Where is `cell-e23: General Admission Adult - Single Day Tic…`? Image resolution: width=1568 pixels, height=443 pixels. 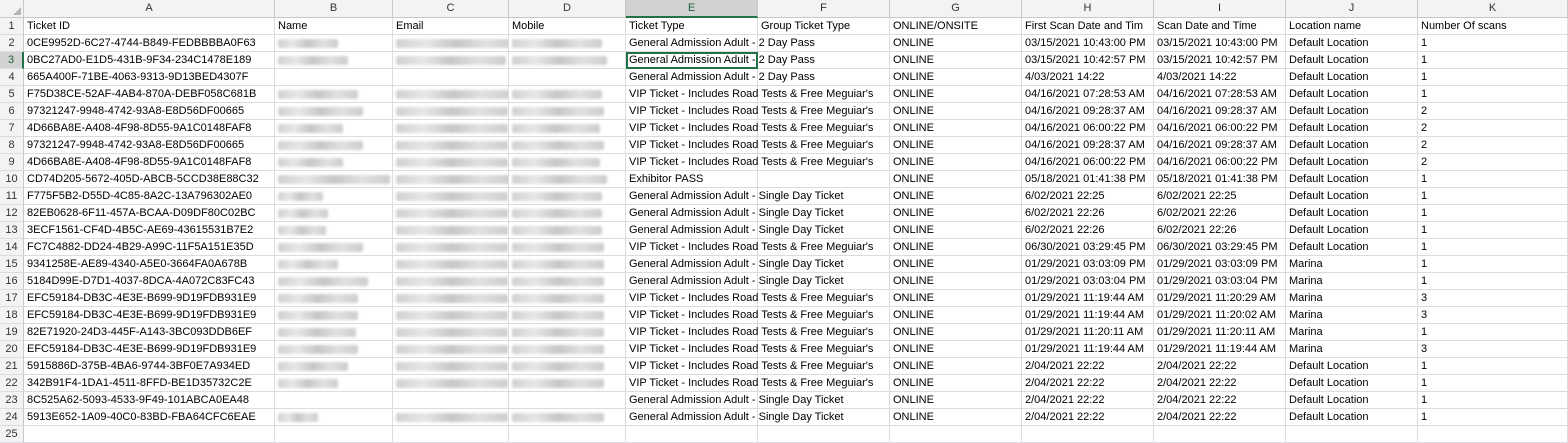
cell-e23: General Admission Adult - Single Day Tic… is located at coordinates (735, 400).